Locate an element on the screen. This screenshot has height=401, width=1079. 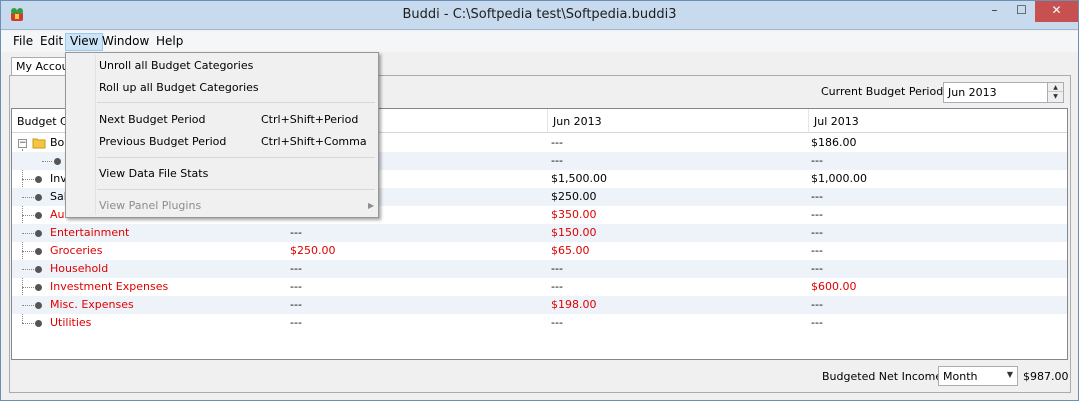
menu-item-next-period: Next Budget Period is located at coordinates (152, 120).